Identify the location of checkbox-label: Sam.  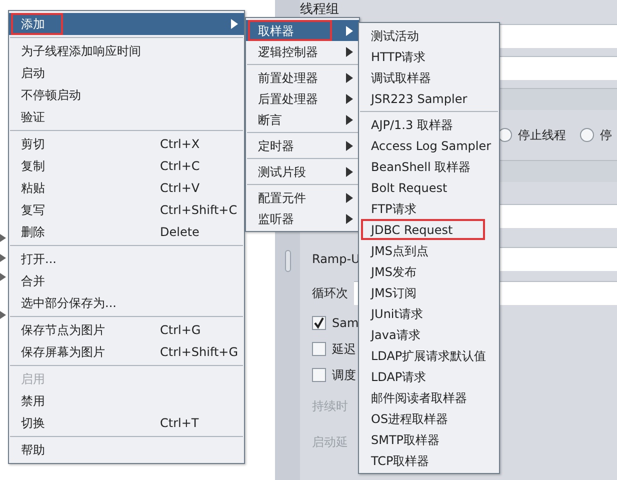
(345, 323).